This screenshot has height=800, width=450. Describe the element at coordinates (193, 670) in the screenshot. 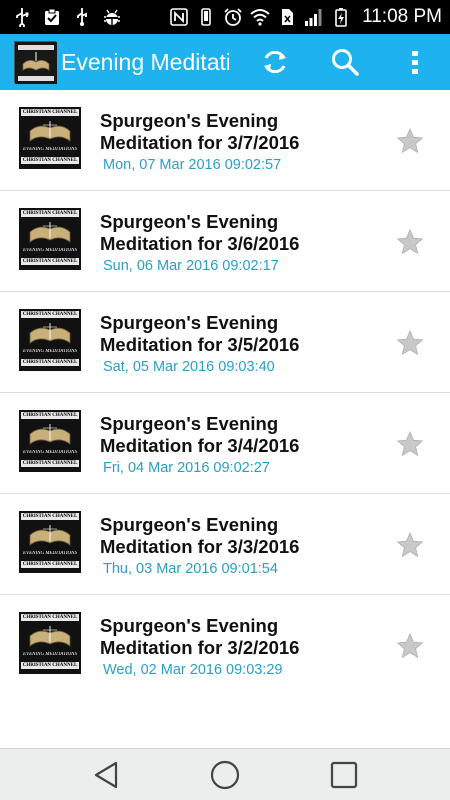

I see `item-date: Wed, 02 Mar 2016 09:03:29` at that location.